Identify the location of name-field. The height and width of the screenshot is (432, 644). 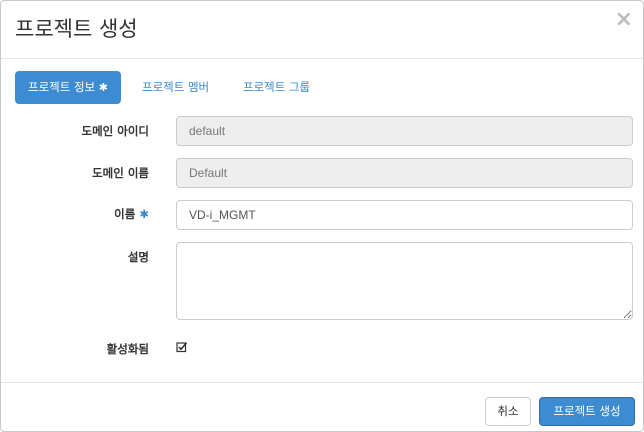
(404, 215).